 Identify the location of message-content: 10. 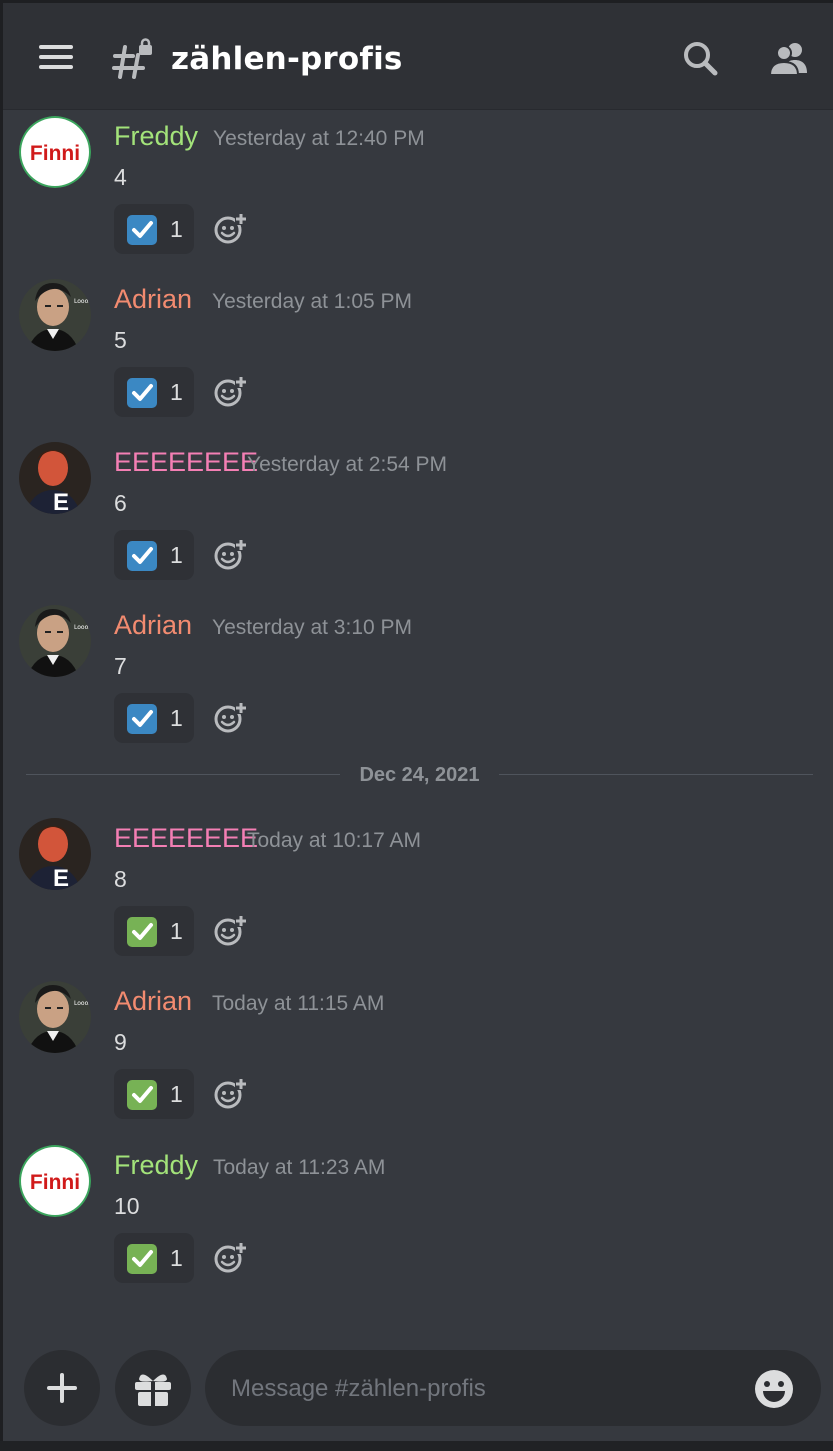
(127, 1206).